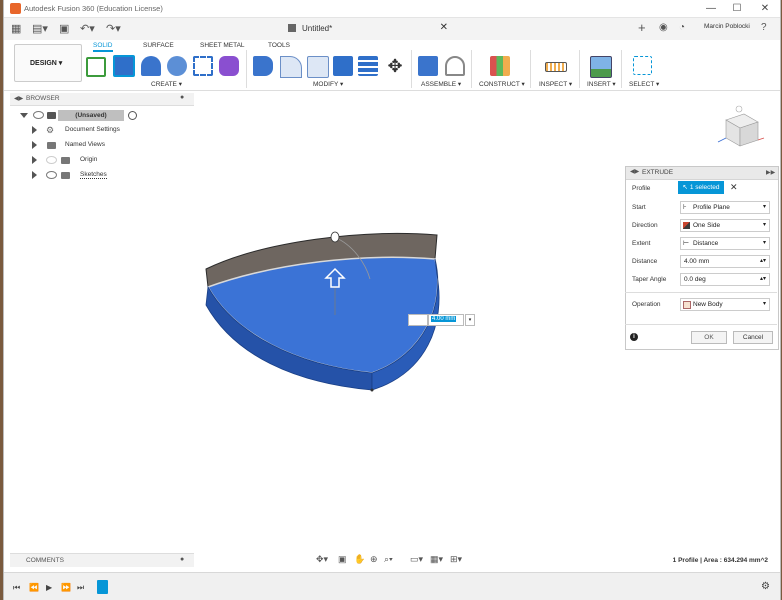 The height and width of the screenshot is (600, 782). What do you see at coordinates (324, 29) in the screenshot?
I see `document-tab: Untitled* ✕` at bounding box center [324, 29].